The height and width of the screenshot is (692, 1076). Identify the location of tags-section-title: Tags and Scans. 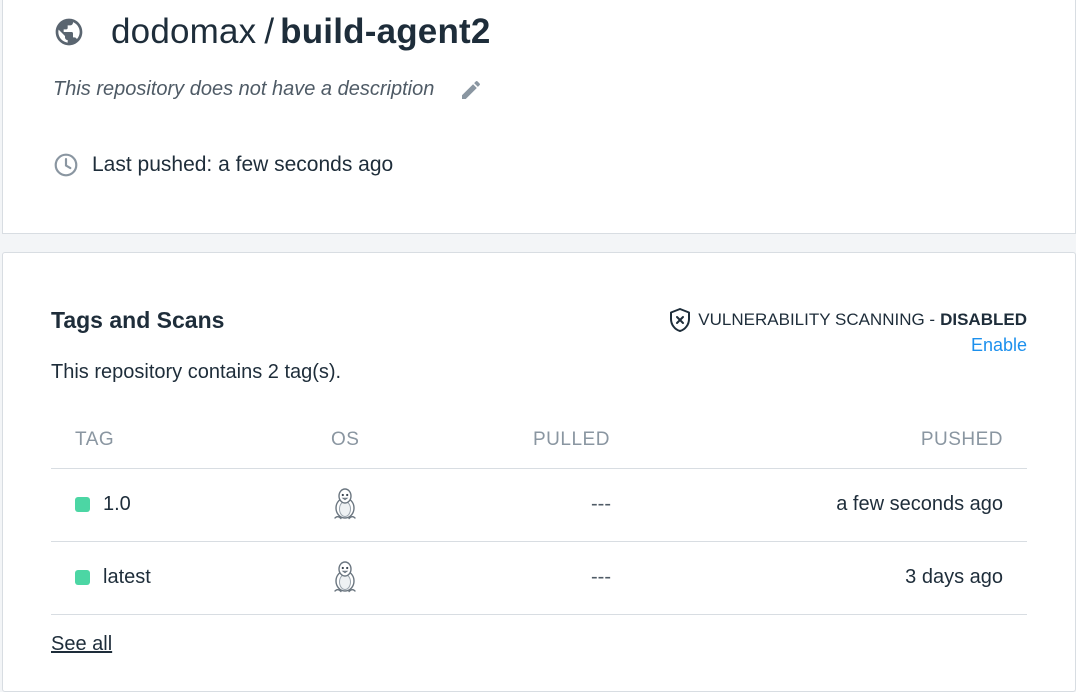
(138, 320).